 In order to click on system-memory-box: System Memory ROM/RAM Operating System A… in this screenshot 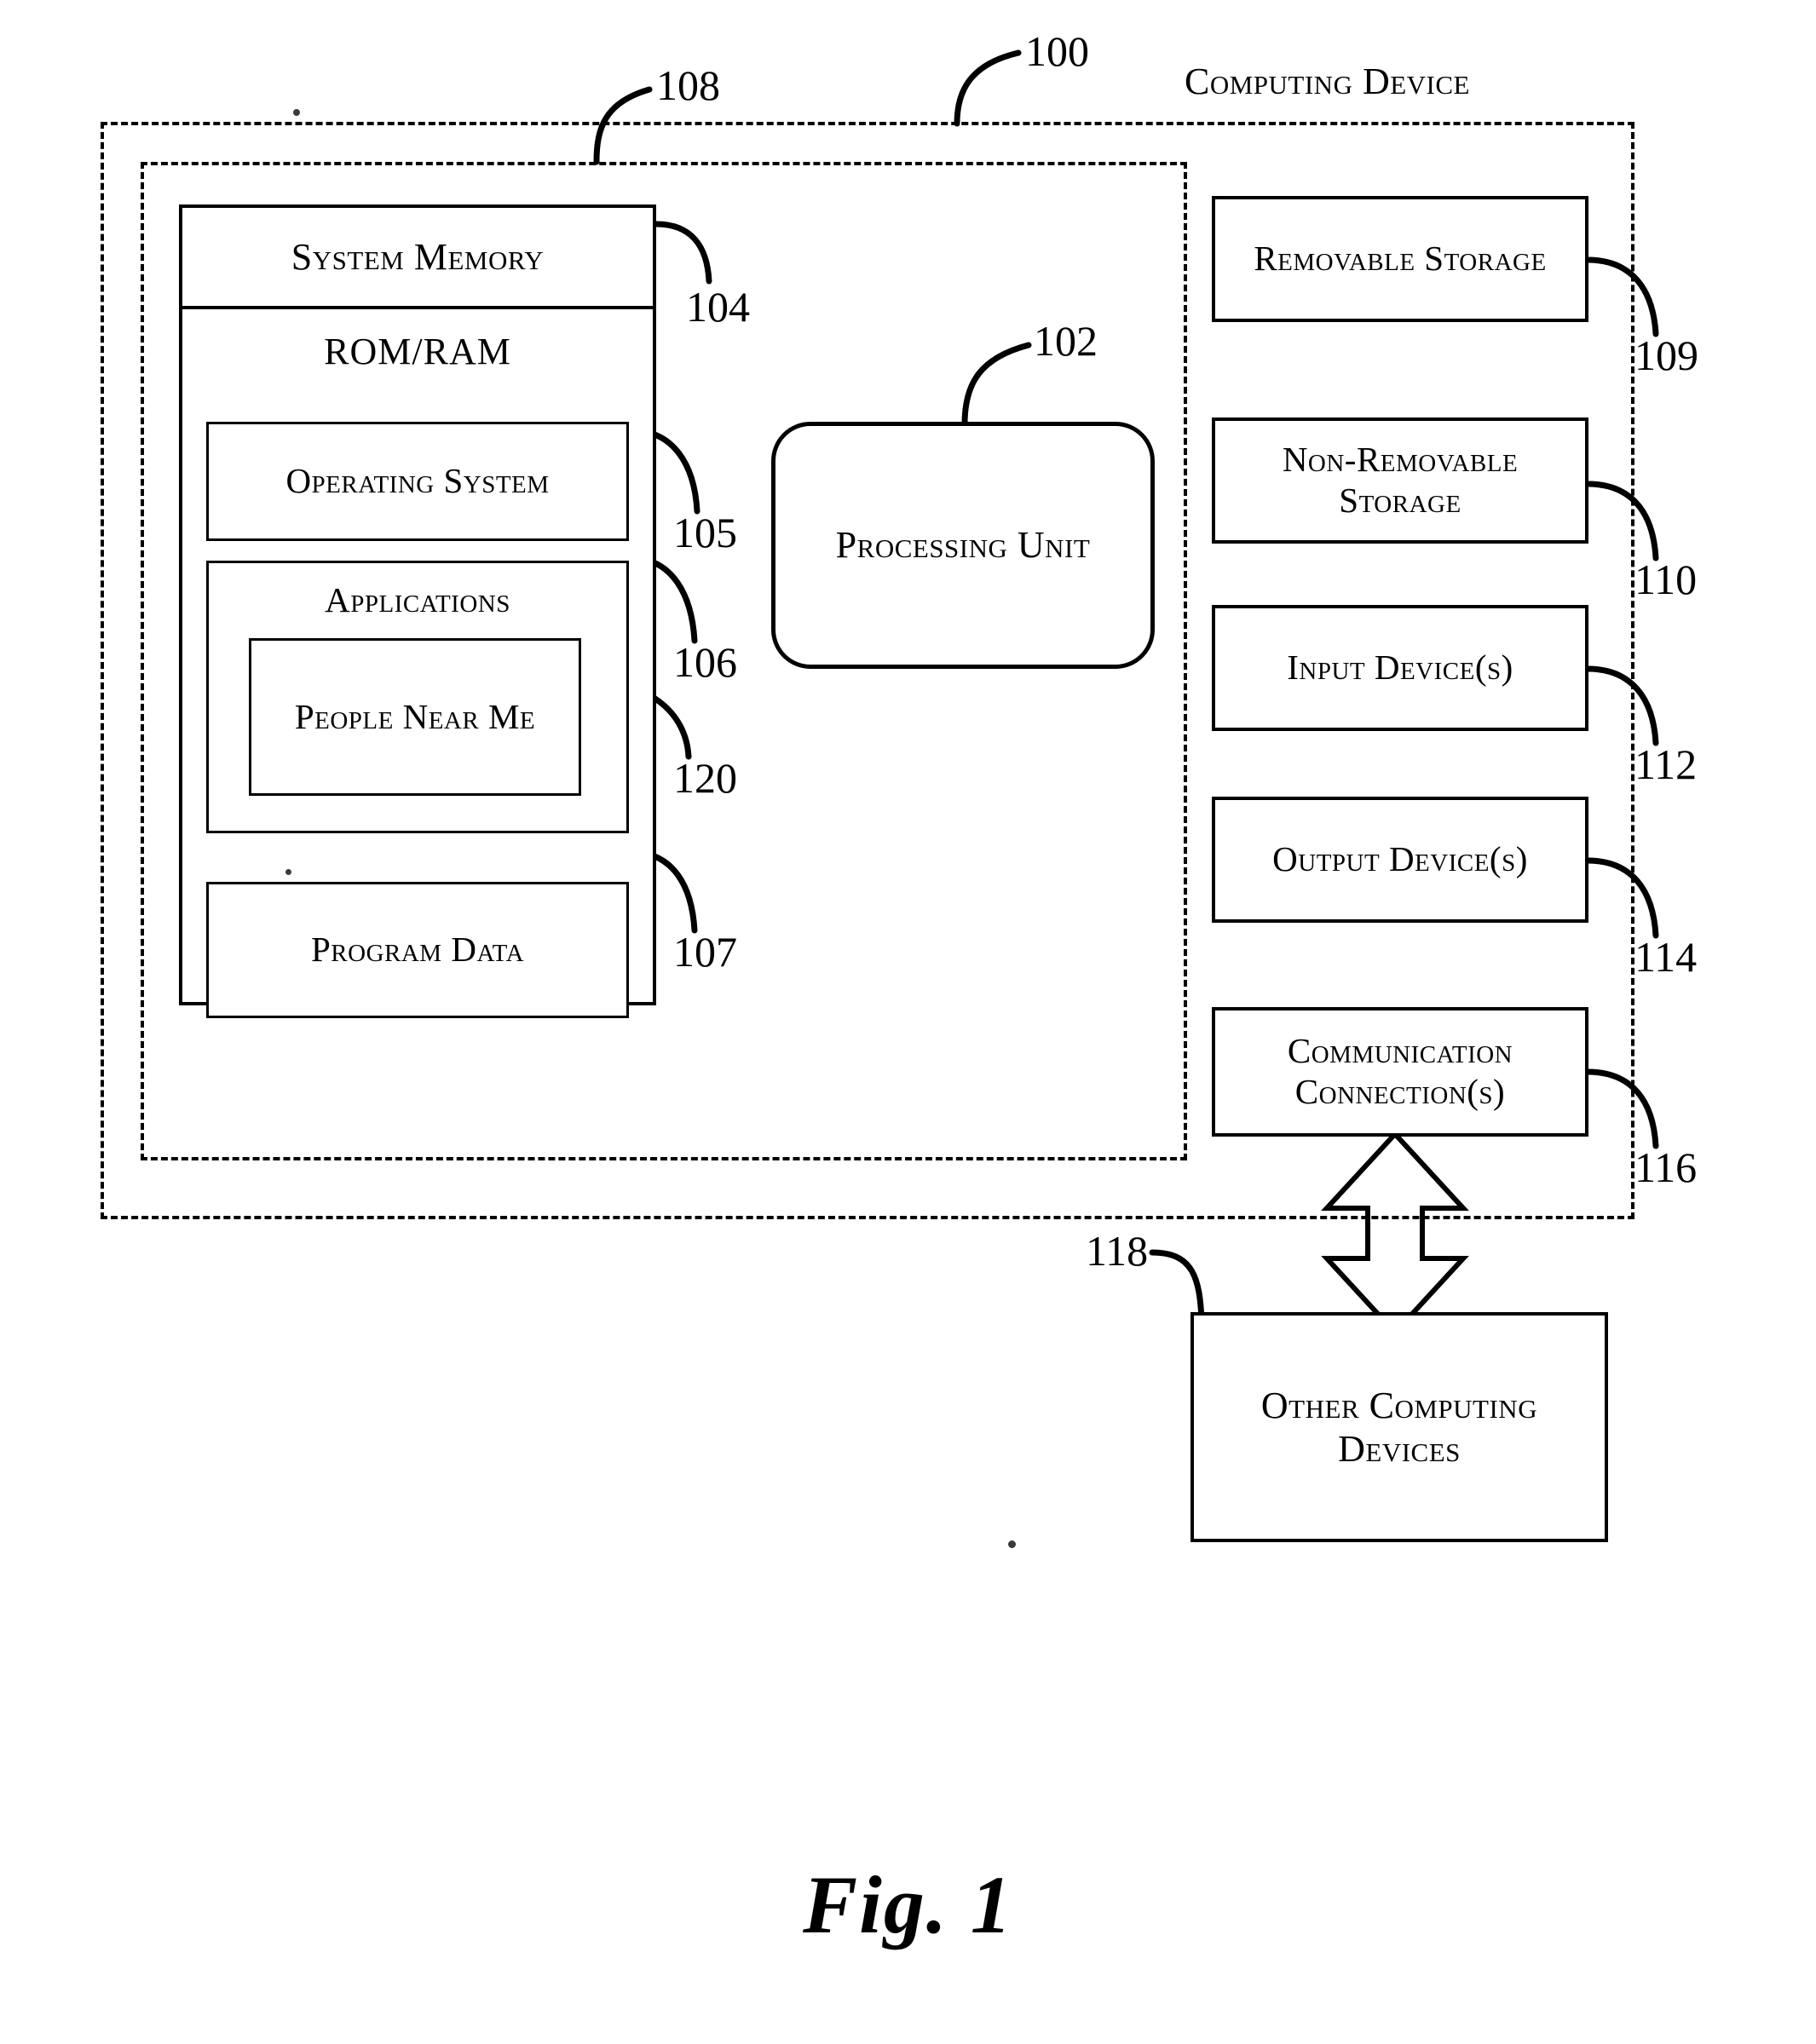, I will do `click(417, 611)`.